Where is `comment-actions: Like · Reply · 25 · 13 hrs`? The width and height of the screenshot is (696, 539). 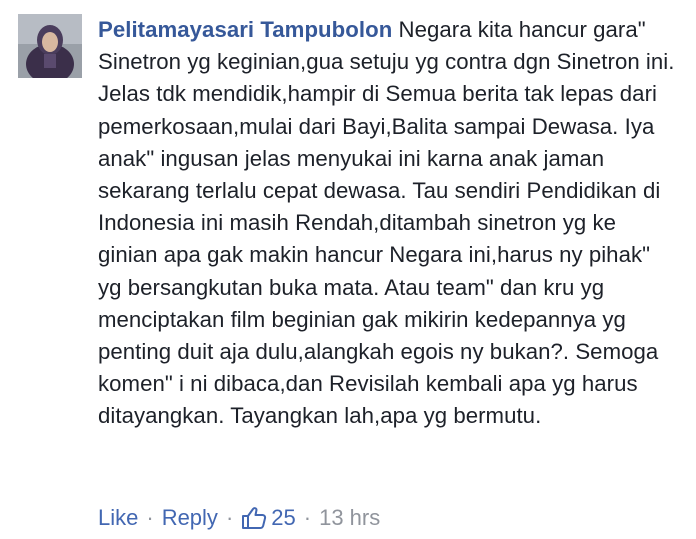 comment-actions: Like · Reply · 25 · 13 hrs is located at coordinates (239, 518).